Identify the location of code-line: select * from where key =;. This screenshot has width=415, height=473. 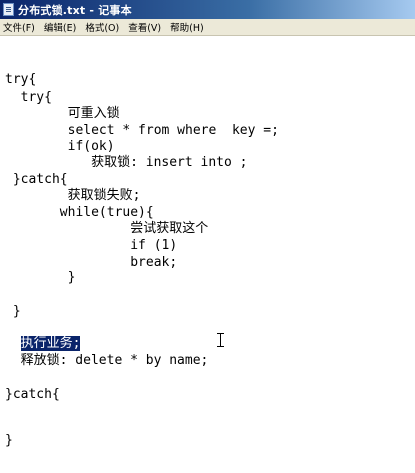
(142, 130).